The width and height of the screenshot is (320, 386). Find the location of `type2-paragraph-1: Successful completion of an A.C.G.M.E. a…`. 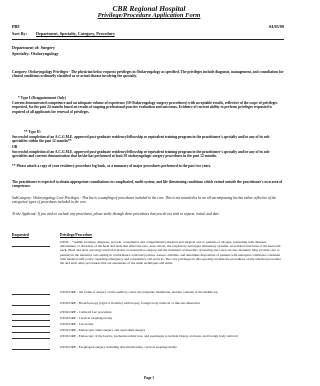

type2-paragraph-1: Successful completion of an A.C.G.M.E. a… is located at coordinates (141, 139).